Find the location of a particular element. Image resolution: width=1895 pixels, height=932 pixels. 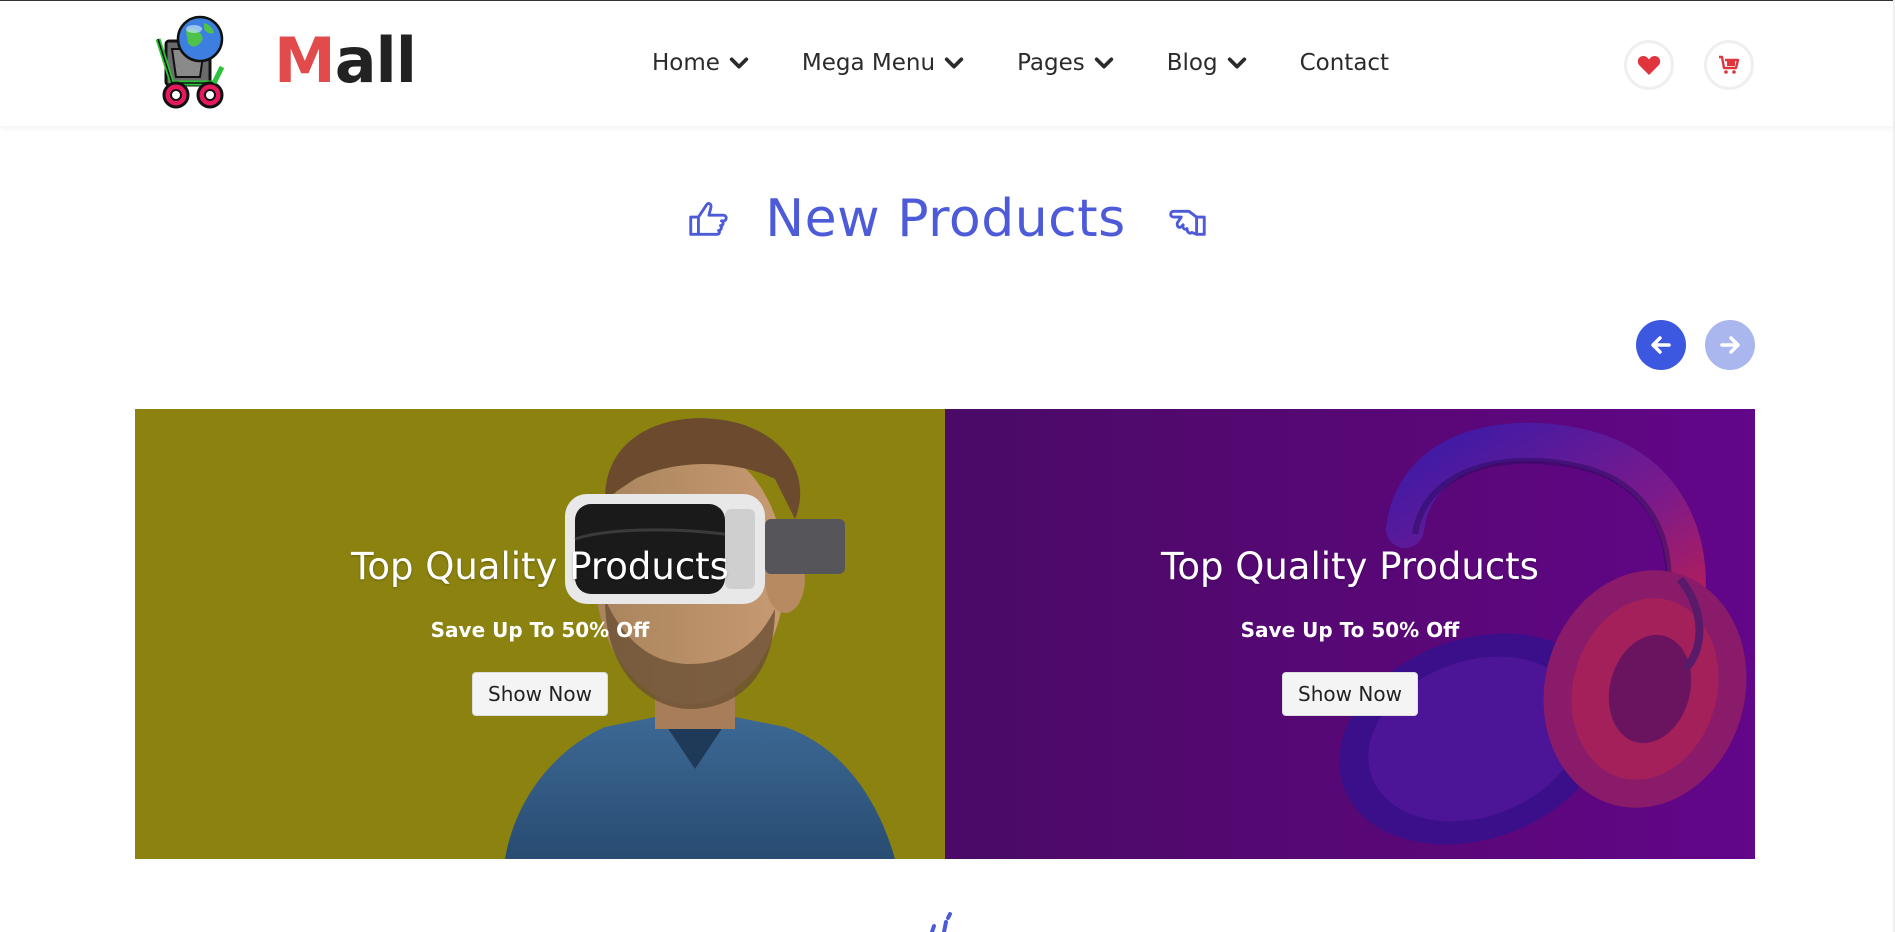

arrow-right-icon is located at coordinates (1730, 345).